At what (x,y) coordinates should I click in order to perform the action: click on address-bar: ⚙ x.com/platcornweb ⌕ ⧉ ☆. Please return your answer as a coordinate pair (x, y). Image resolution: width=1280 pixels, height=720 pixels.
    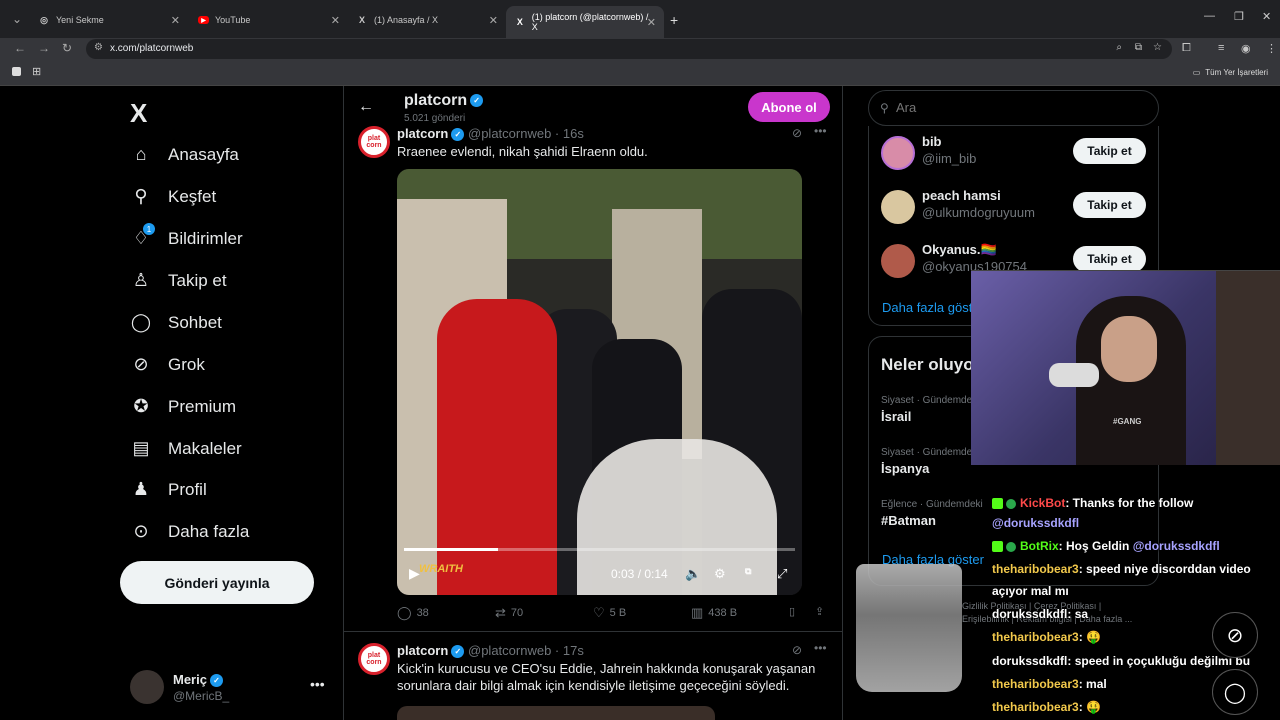
    Looking at the image, I should click on (629, 49).